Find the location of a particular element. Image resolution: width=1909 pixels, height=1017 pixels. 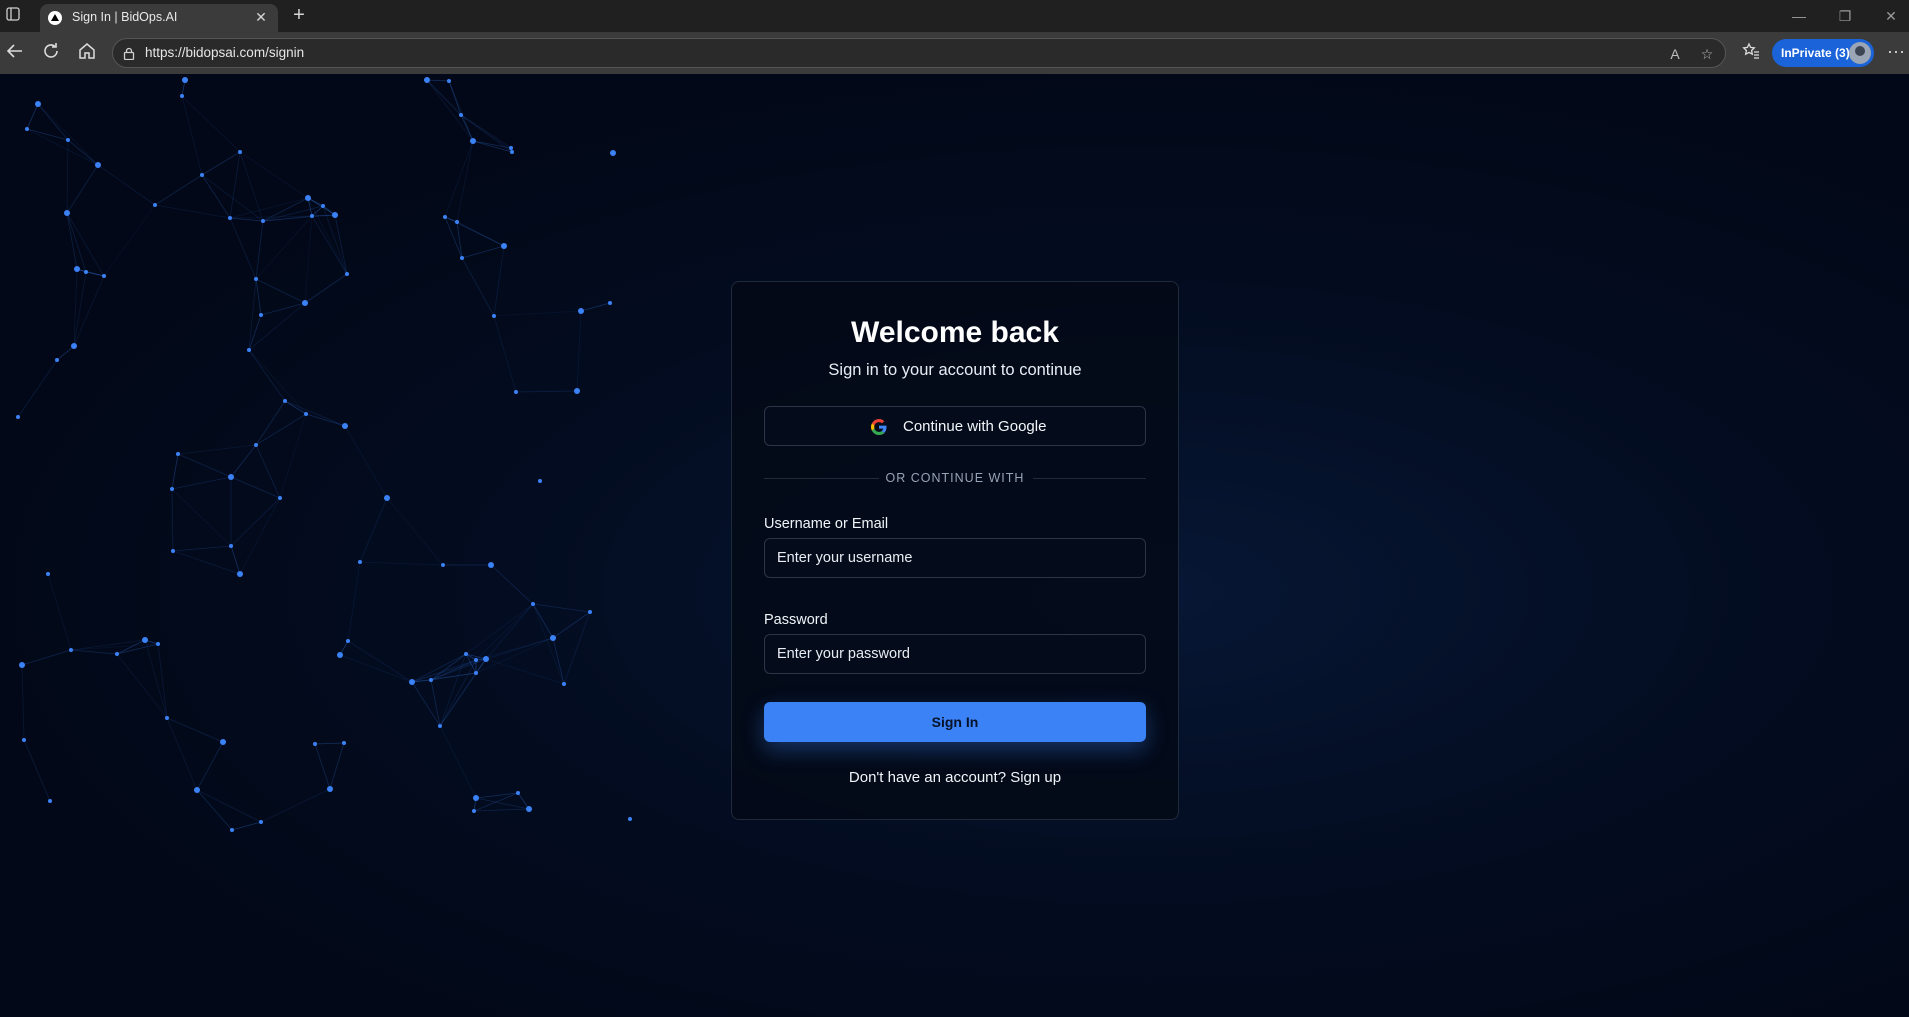

signup-prompt: Don't have an account? is located at coordinates (927, 777).